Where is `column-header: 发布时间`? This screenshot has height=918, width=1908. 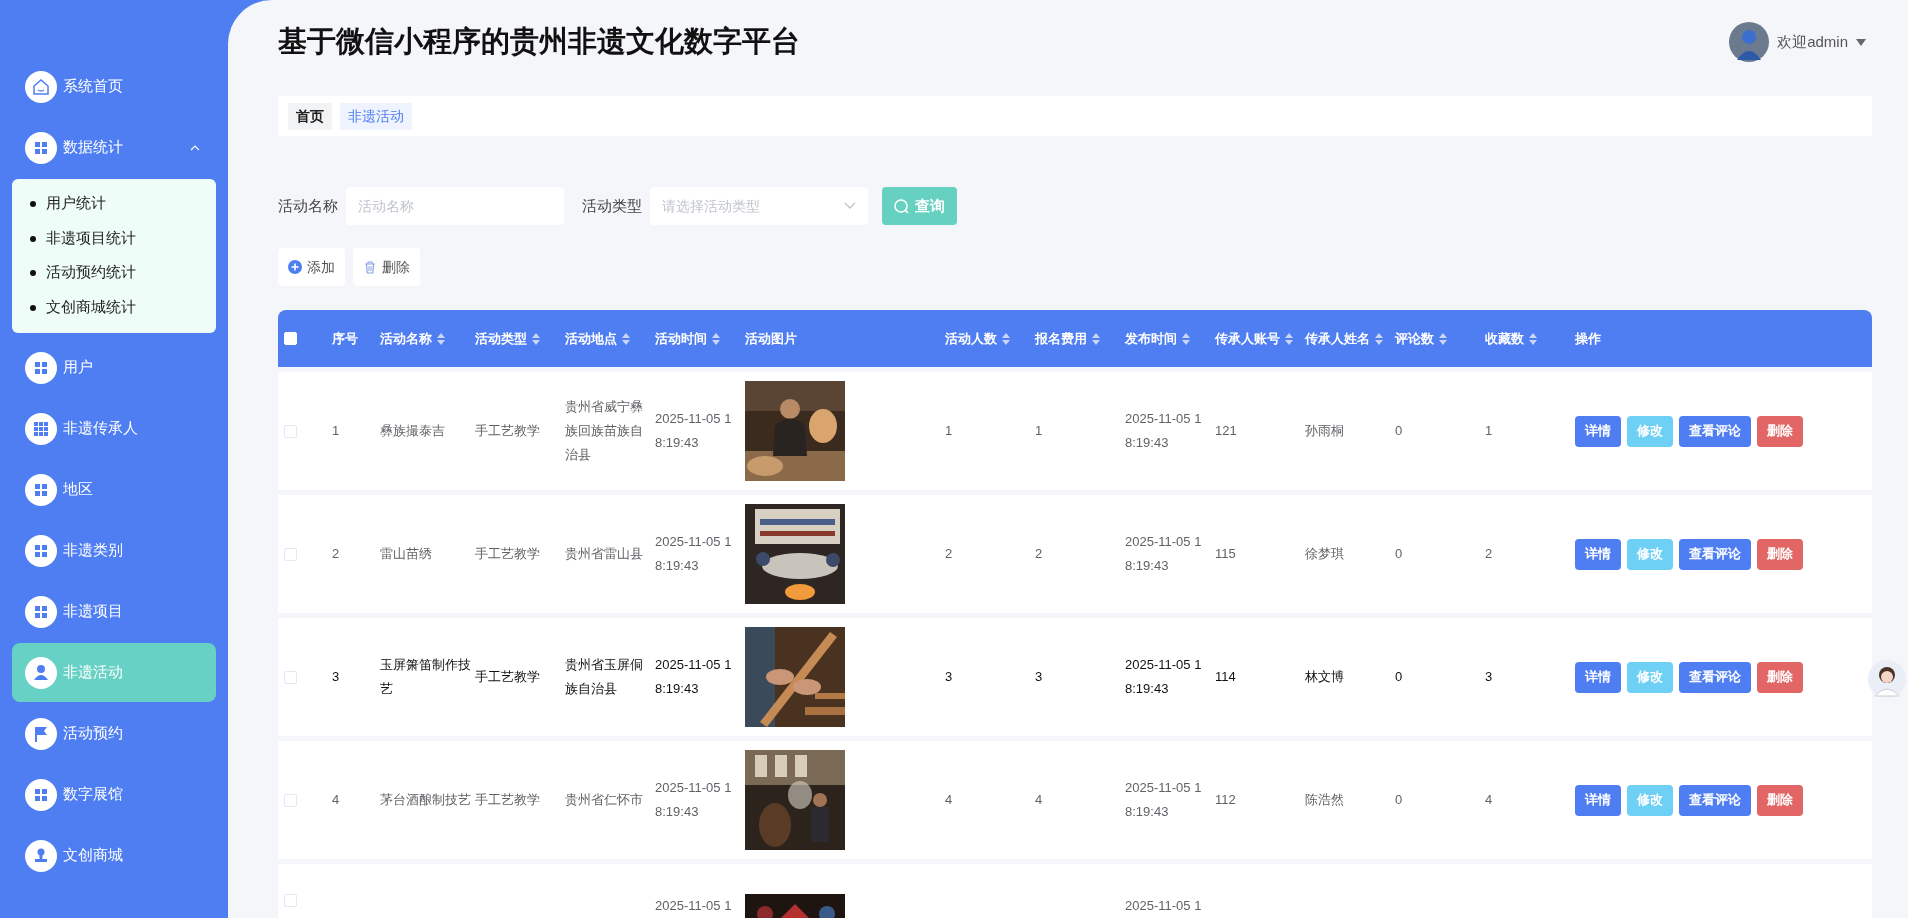 column-header: 发布时间 is located at coordinates (1151, 338).